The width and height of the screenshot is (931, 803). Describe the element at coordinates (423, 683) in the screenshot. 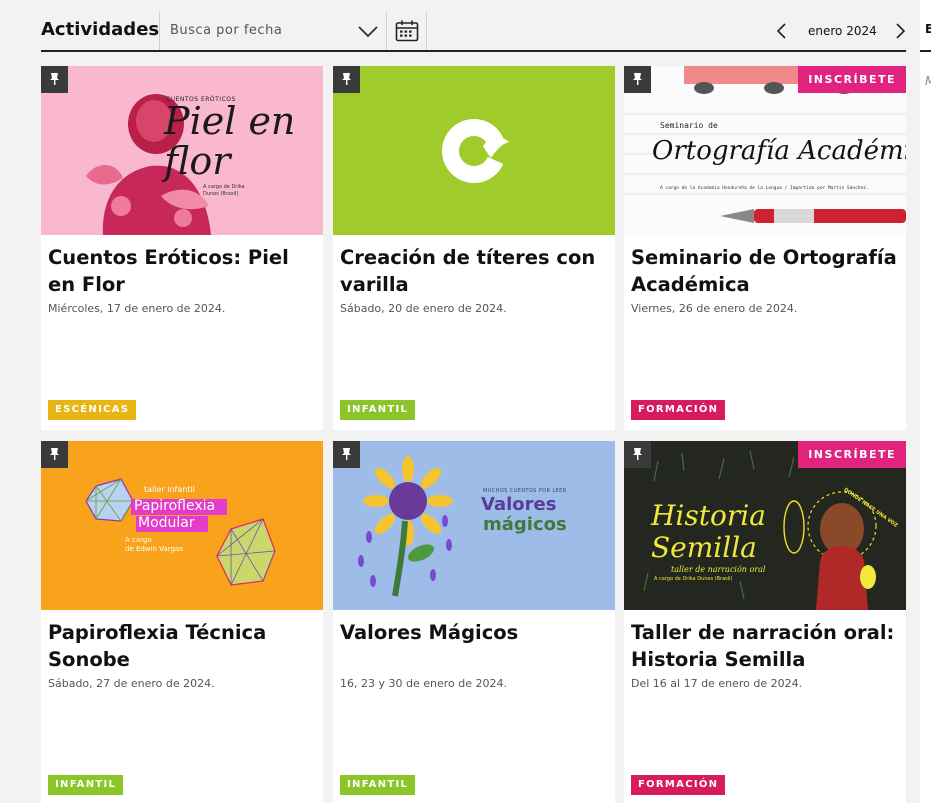

I see `event-date: 16, 23 y 30 de enero de 2024.` at that location.